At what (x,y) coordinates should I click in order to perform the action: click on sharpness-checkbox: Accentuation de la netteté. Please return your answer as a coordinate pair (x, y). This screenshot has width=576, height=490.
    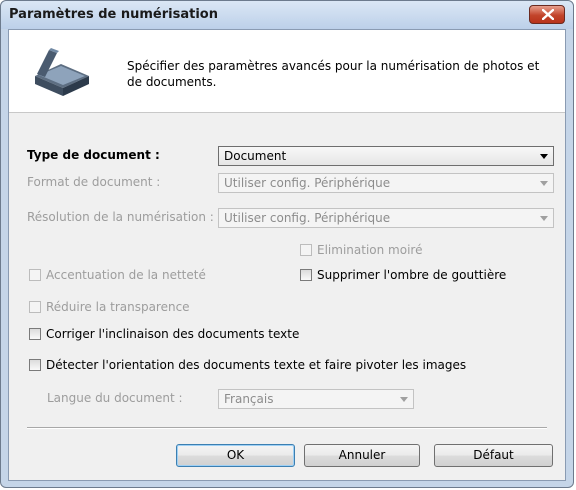
    Looking at the image, I should click on (117, 275).